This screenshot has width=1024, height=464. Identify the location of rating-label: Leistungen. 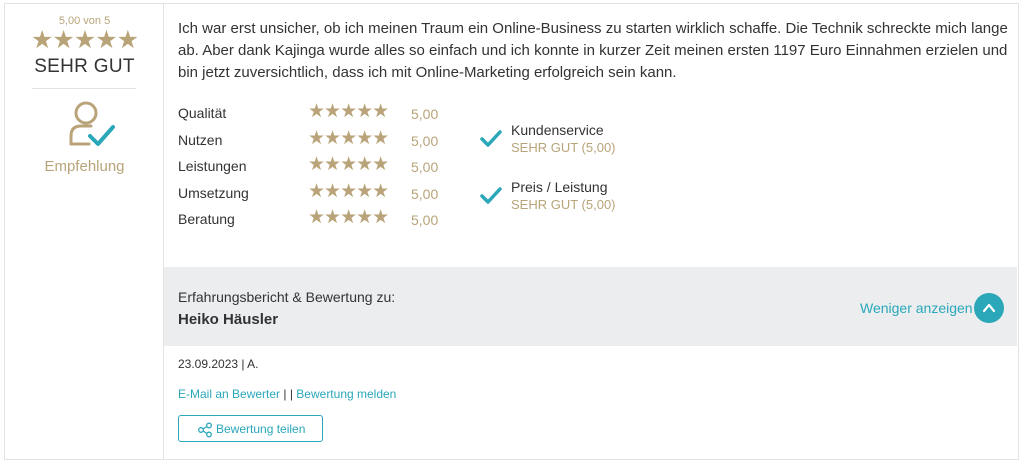
(212, 166).